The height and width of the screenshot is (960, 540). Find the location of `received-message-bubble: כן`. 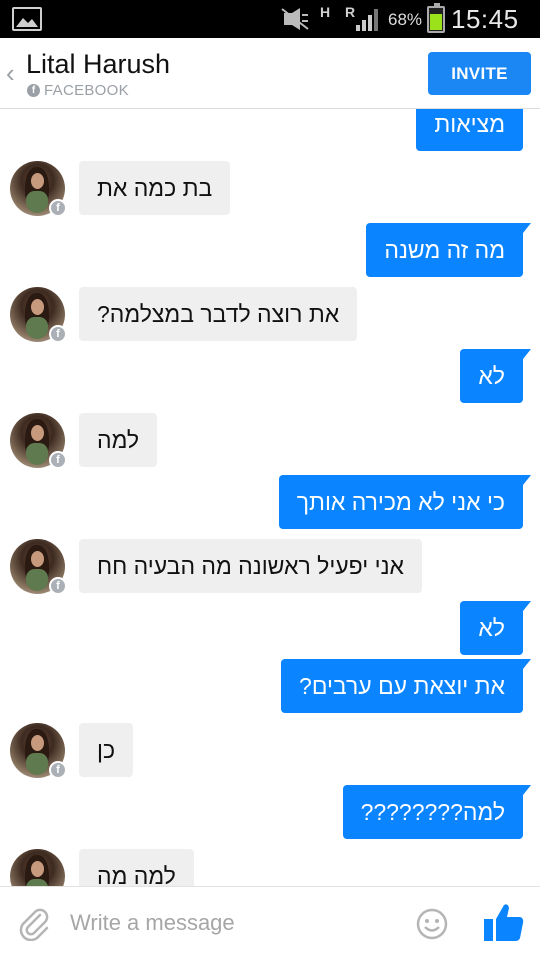

received-message-bubble: כן is located at coordinates (106, 750).